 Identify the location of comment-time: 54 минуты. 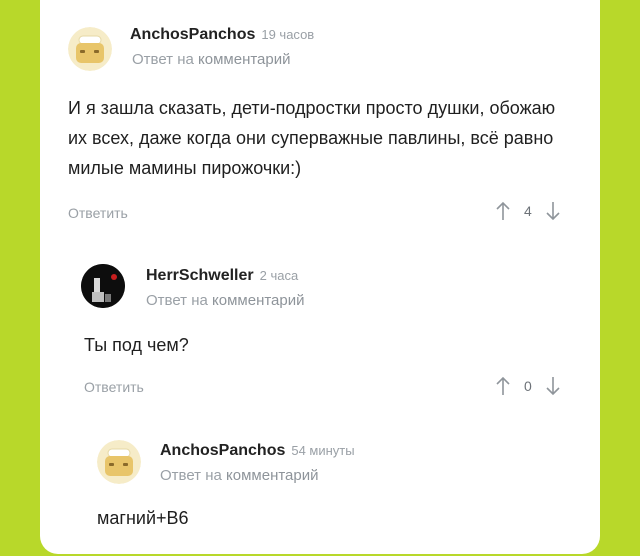
(323, 450).